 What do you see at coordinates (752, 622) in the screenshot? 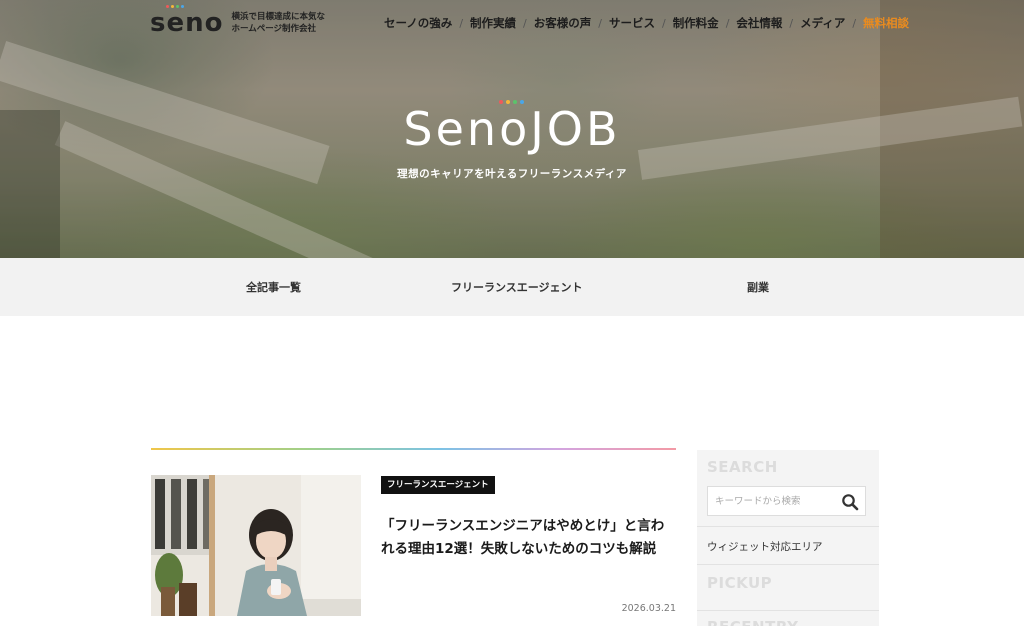
I see `recently-heading: RECENTRY` at bounding box center [752, 622].